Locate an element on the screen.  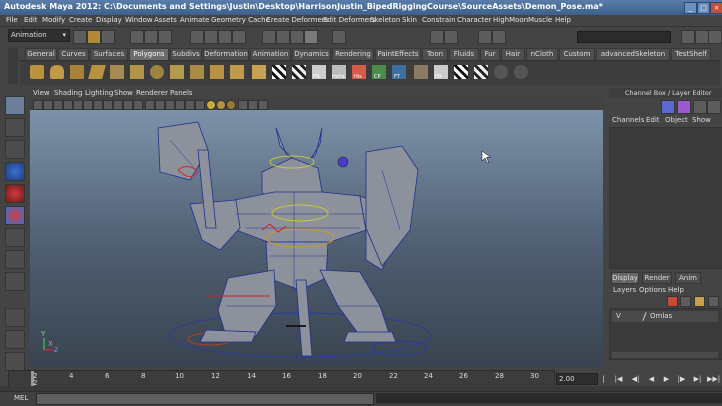
menu-edit-deformers: Edit Deformers is located at coordinates (349, 20).